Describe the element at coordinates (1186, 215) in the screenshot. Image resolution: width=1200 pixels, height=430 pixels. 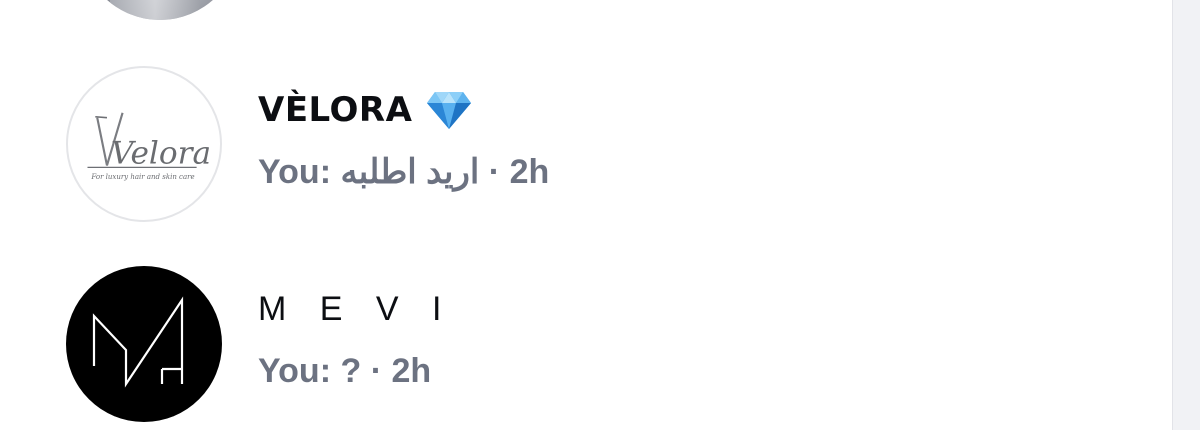
I see `scrollbar` at that location.